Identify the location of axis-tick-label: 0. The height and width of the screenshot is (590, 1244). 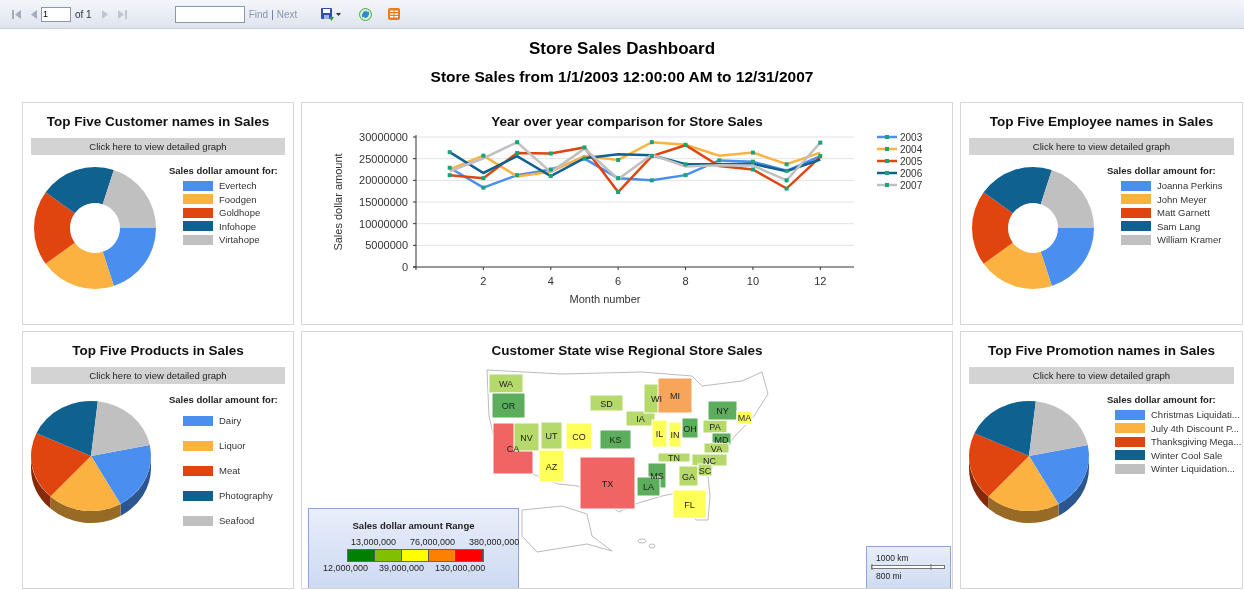
(404, 267).